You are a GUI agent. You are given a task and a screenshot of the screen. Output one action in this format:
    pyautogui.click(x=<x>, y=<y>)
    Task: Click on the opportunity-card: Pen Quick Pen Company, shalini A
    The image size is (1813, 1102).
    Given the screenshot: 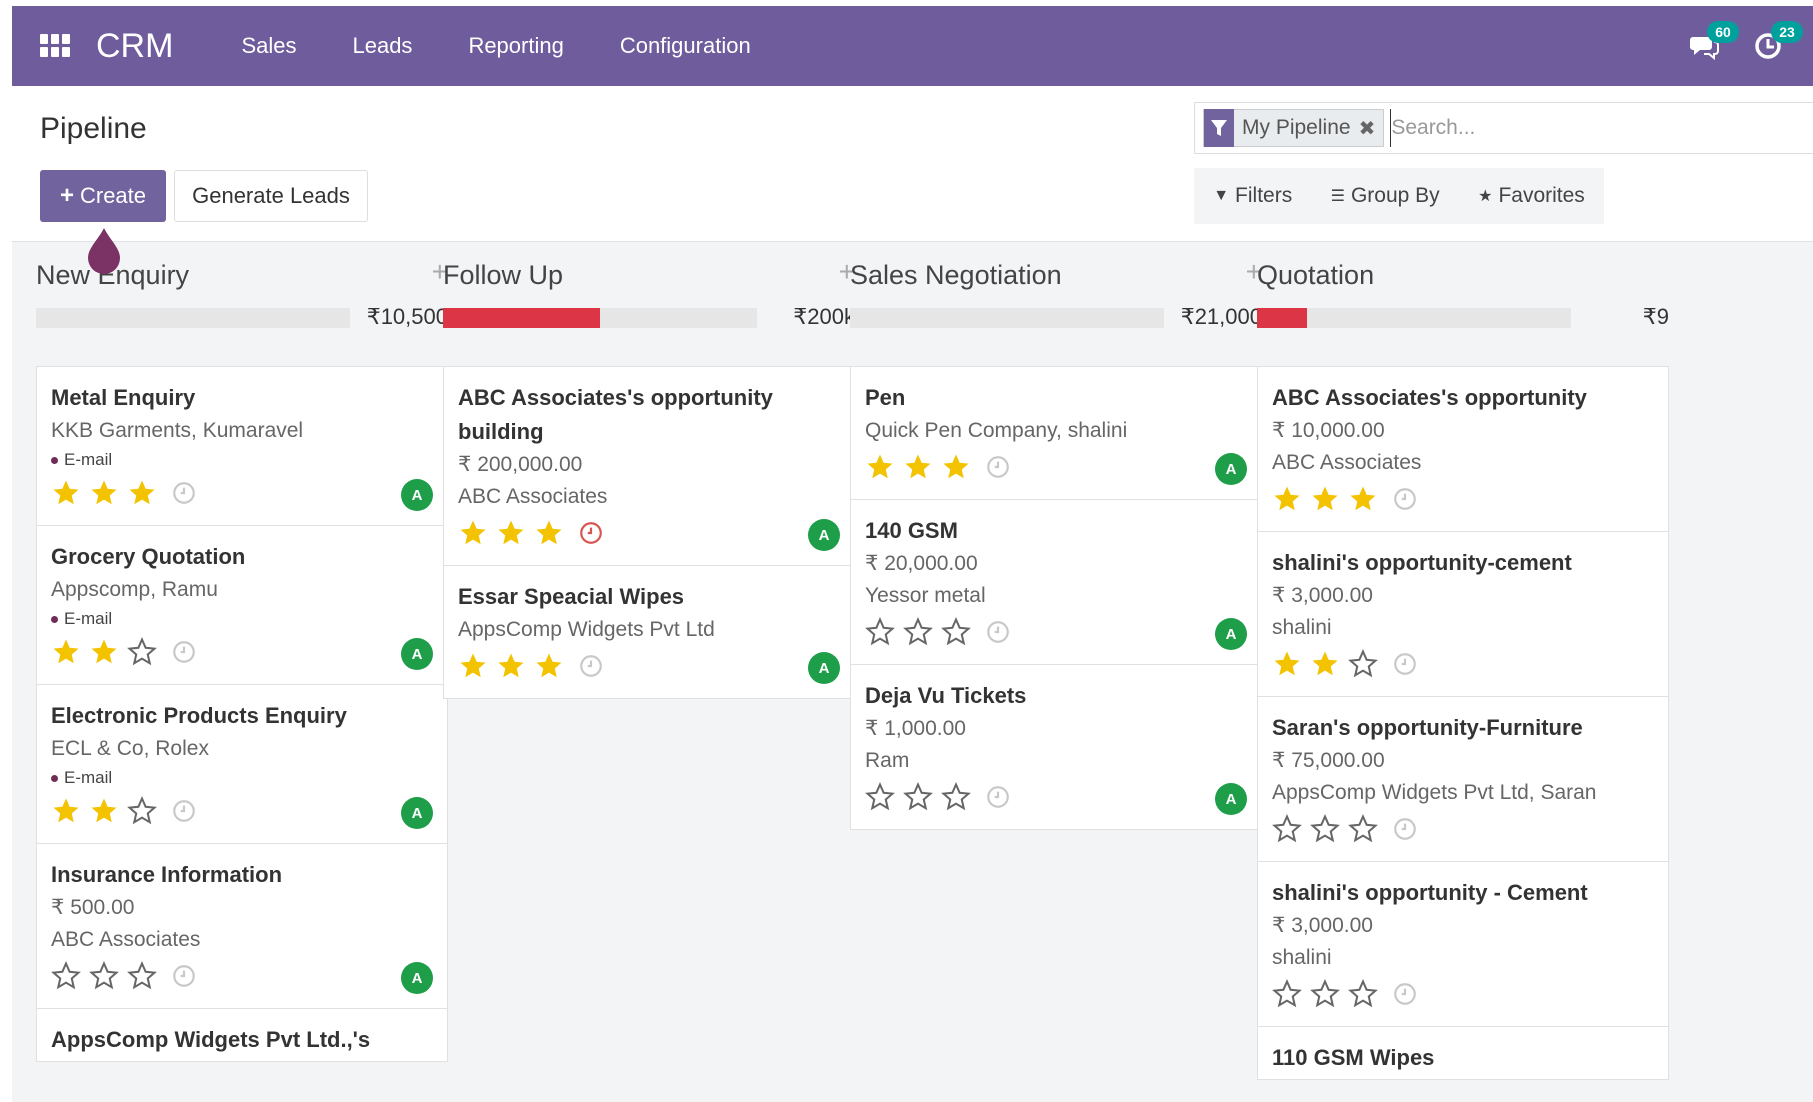 What is the action you would take?
    pyautogui.click(x=1056, y=432)
    